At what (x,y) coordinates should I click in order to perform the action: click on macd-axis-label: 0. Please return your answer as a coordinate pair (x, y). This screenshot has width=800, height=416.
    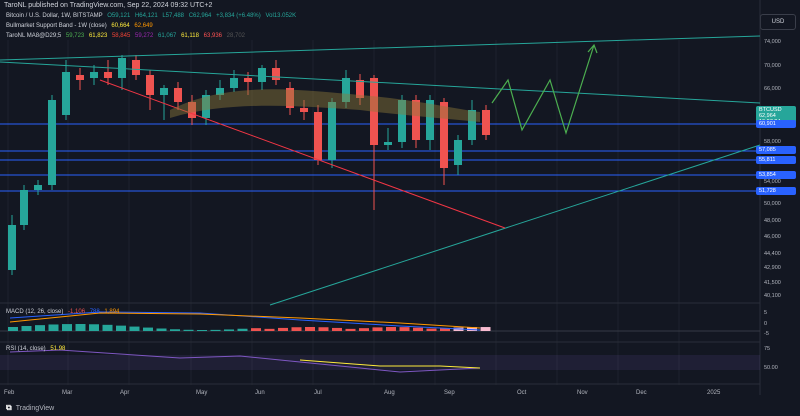
    Looking at the image, I should click on (766, 324).